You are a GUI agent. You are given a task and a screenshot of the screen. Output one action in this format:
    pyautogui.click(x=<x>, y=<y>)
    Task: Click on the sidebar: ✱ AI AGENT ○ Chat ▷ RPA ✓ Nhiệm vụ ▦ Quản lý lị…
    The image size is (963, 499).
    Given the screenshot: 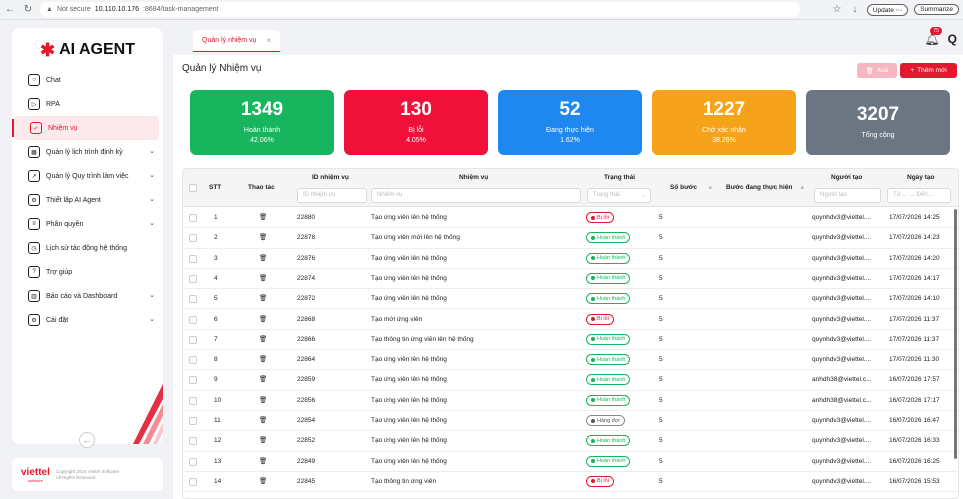 What is the action you would take?
    pyautogui.click(x=87, y=236)
    